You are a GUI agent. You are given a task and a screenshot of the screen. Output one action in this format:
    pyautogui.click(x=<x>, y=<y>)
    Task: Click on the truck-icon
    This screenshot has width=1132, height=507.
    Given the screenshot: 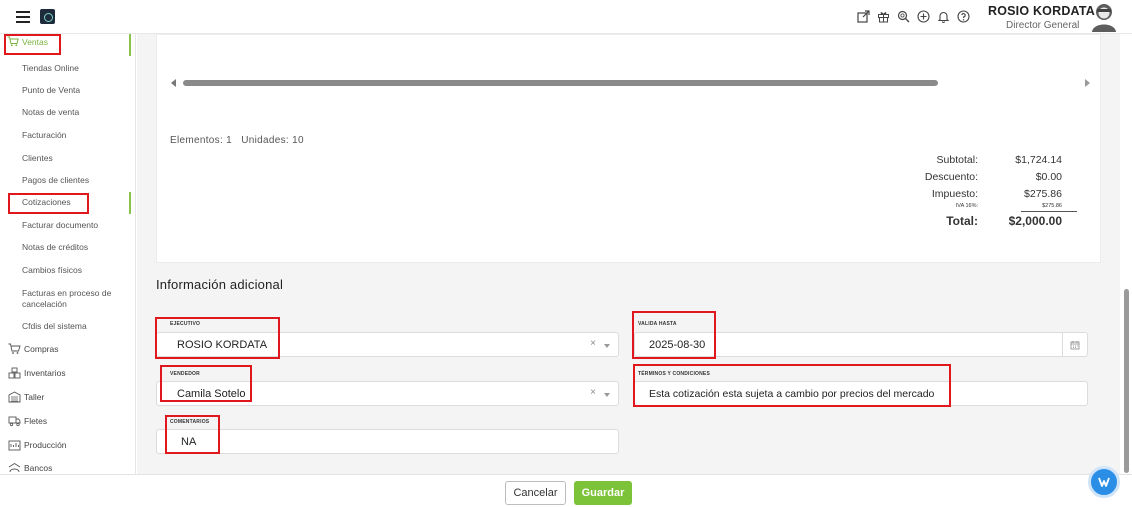 What is the action you would take?
    pyautogui.click(x=14, y=421)
    